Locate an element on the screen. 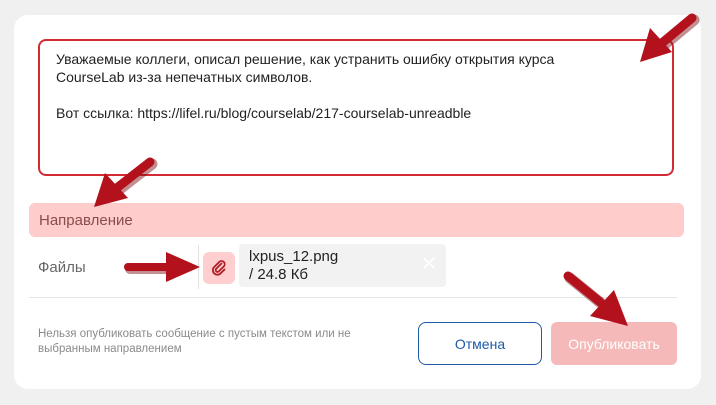  close-icon is located at coordinates (429, 263).